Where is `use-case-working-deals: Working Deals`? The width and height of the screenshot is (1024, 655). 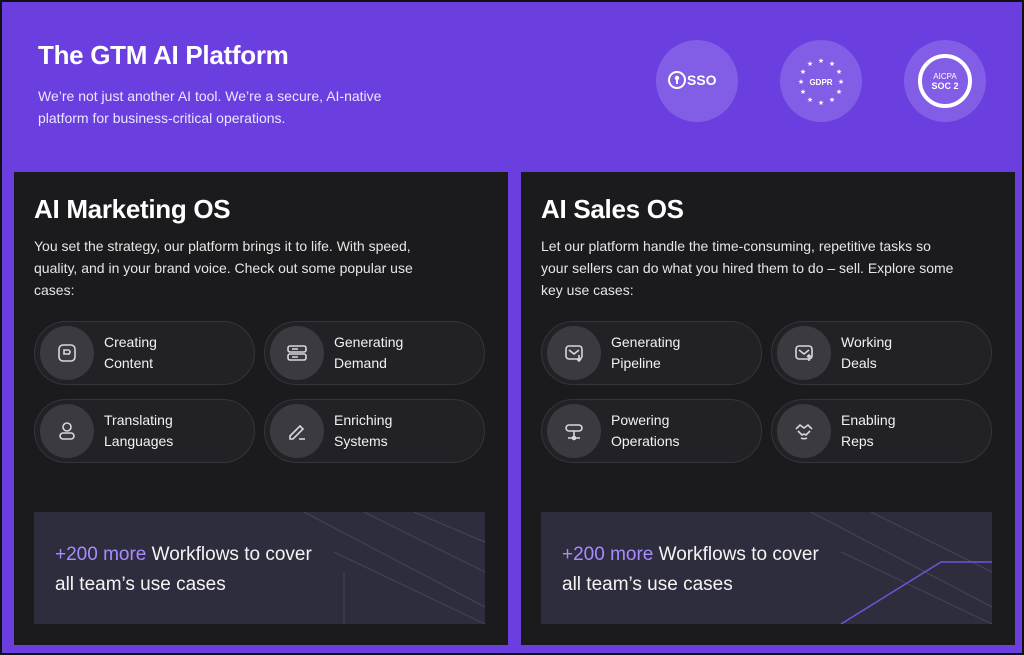
use-case-working-deals: Working Deals is located at coordinates (881, 353).